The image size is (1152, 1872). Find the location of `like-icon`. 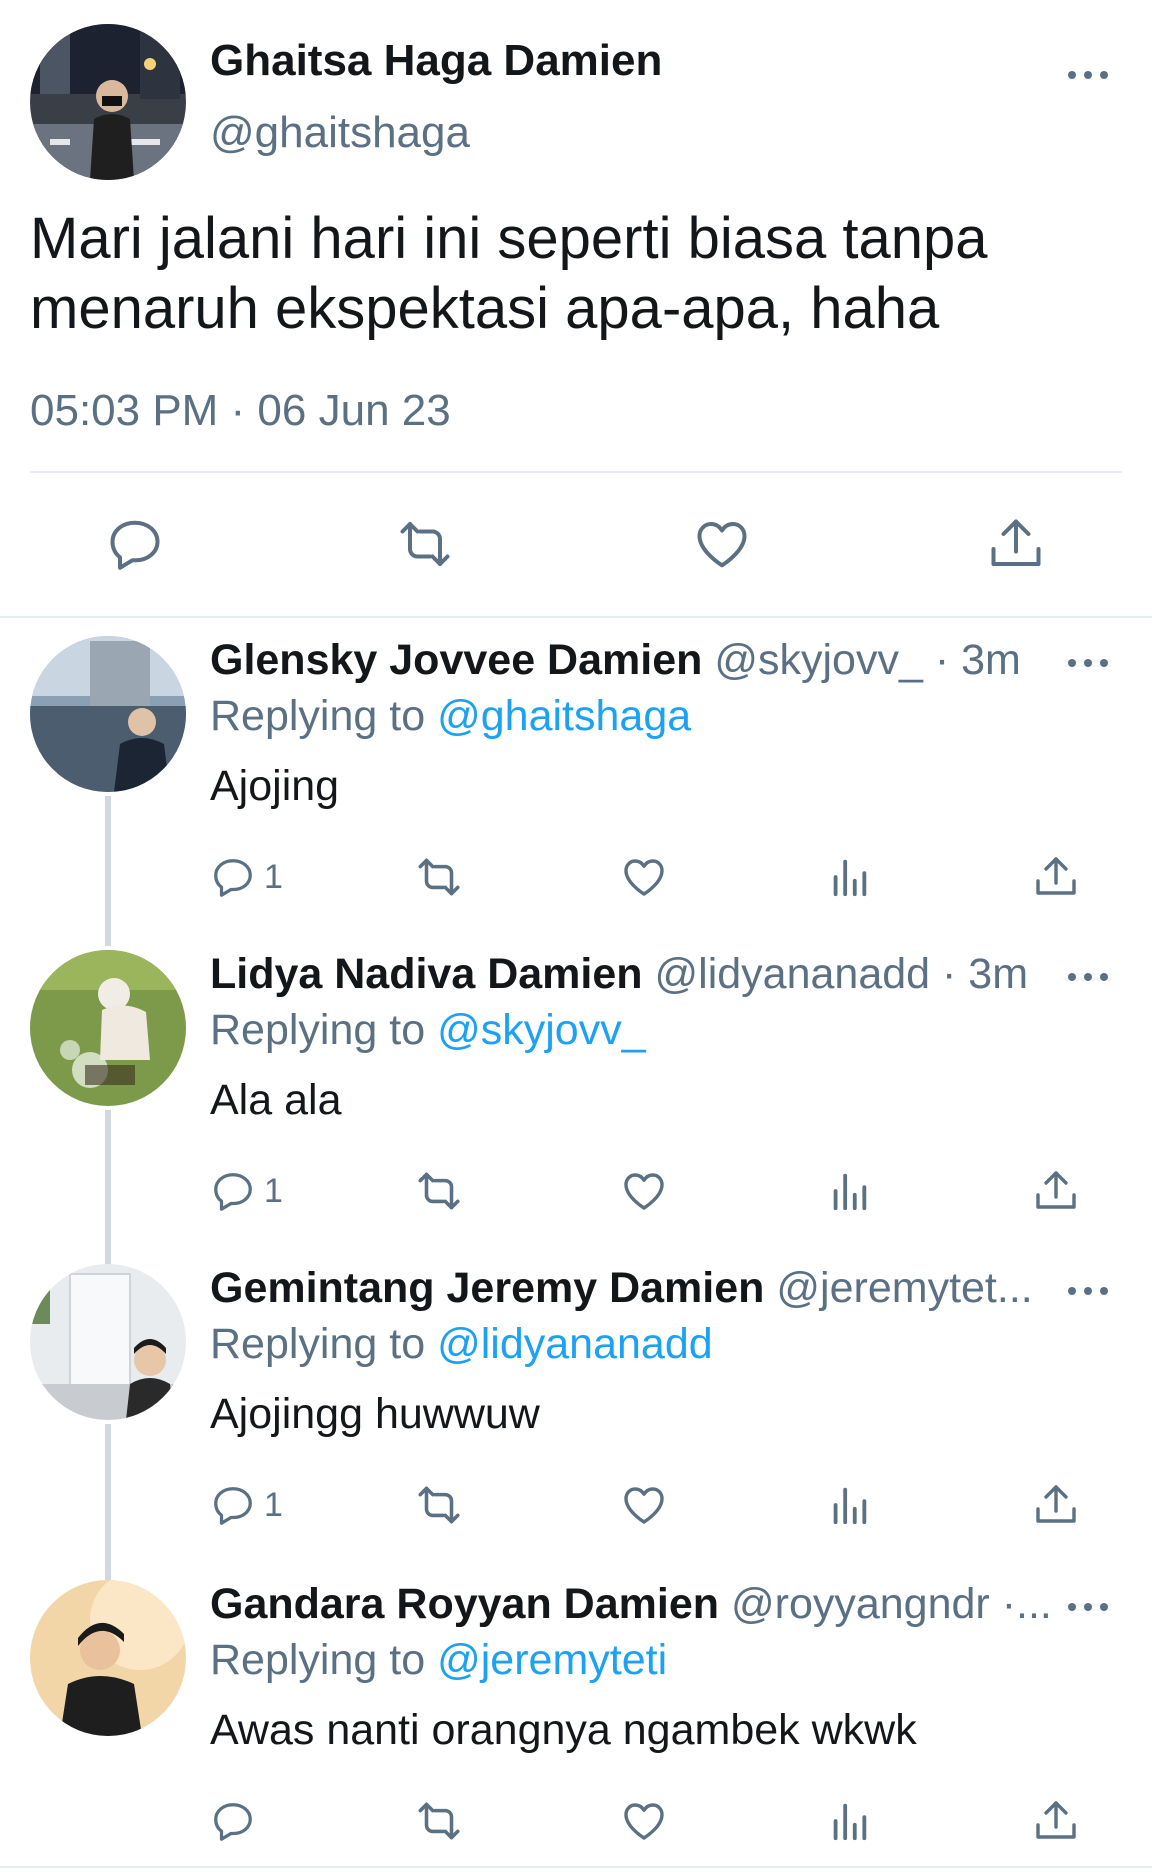

like-icon is located at coordinates (722, 544).